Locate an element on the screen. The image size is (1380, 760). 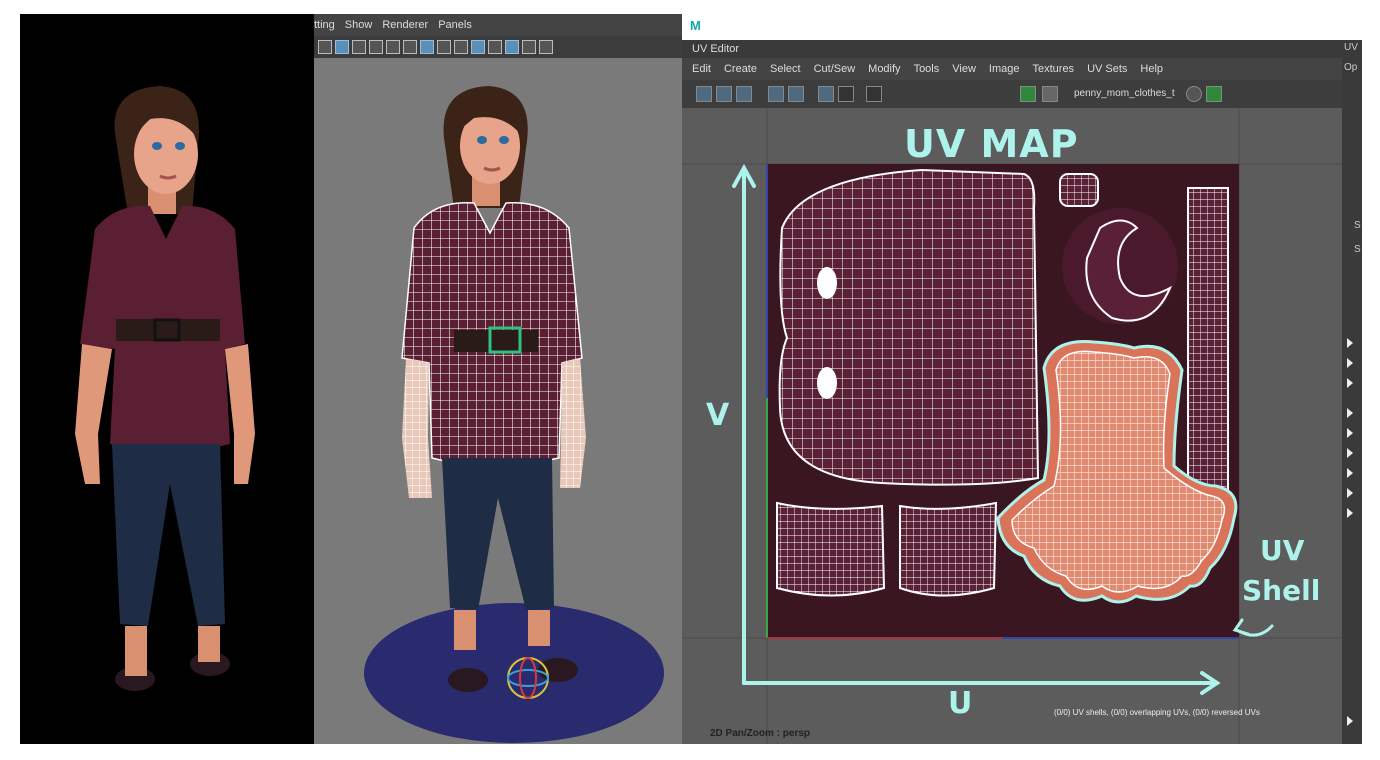
menu-help: Help is located at coordinates (1151, 69).